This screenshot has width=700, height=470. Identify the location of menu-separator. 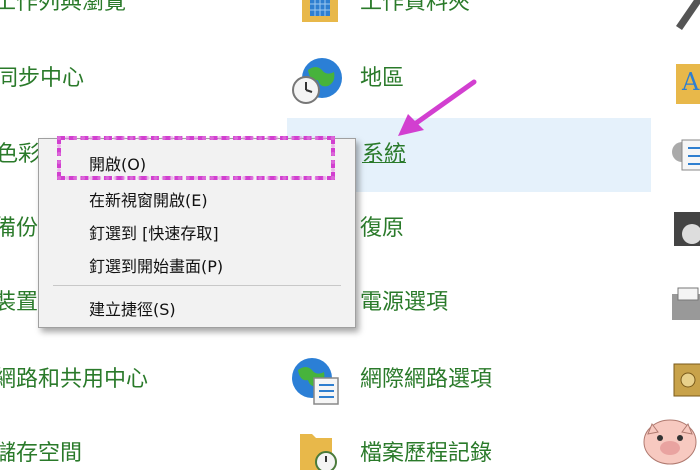
(197, 285).